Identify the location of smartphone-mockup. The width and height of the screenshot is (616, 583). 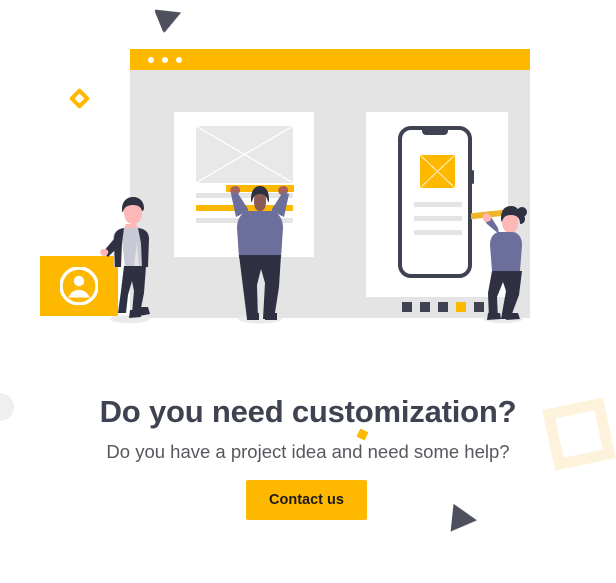
(436, 202).